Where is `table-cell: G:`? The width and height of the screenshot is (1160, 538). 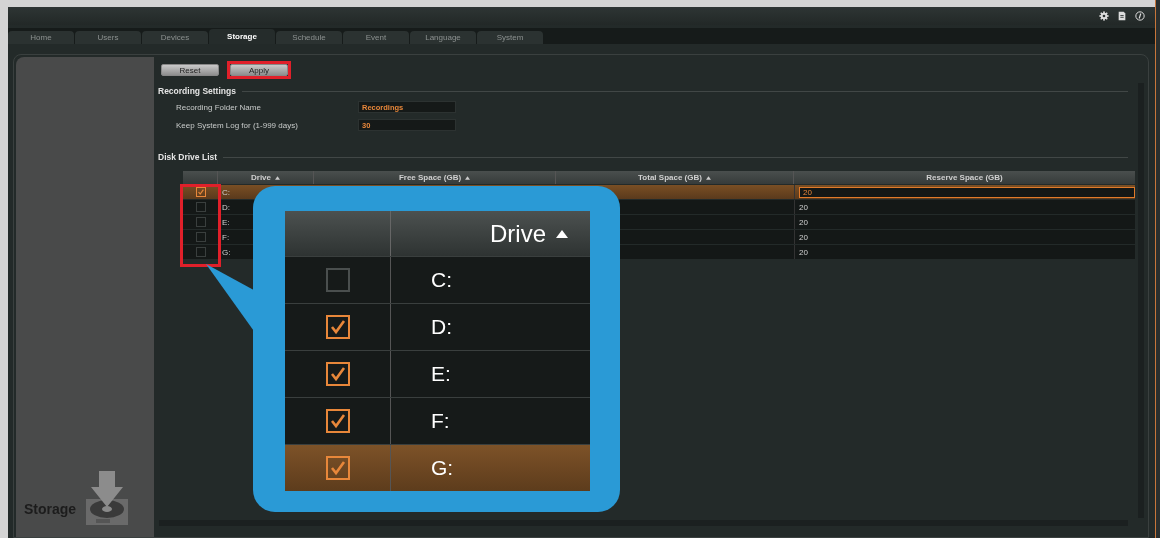
table-cell: G: is located at coordinates (442, 468).